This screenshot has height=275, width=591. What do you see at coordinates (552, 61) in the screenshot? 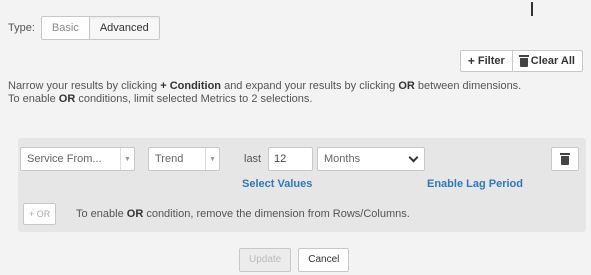
I see `clear-all-button-label: Clear All` at bounding box center [552, 61].